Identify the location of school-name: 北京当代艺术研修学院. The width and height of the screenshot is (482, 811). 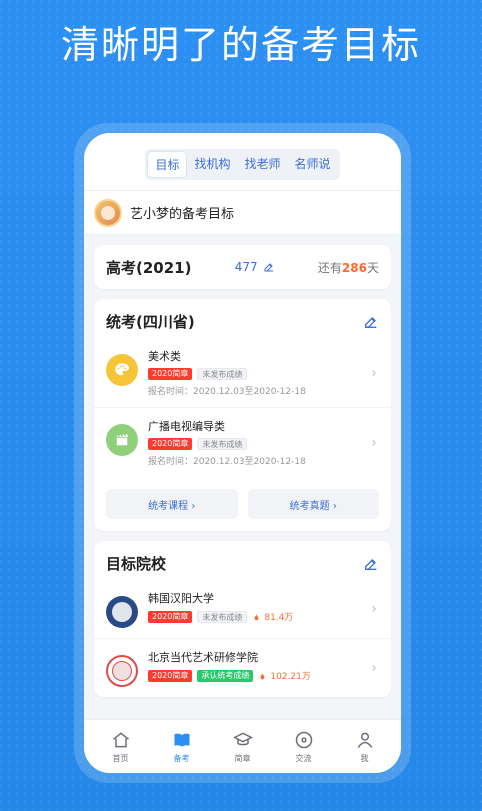
(203, 657).